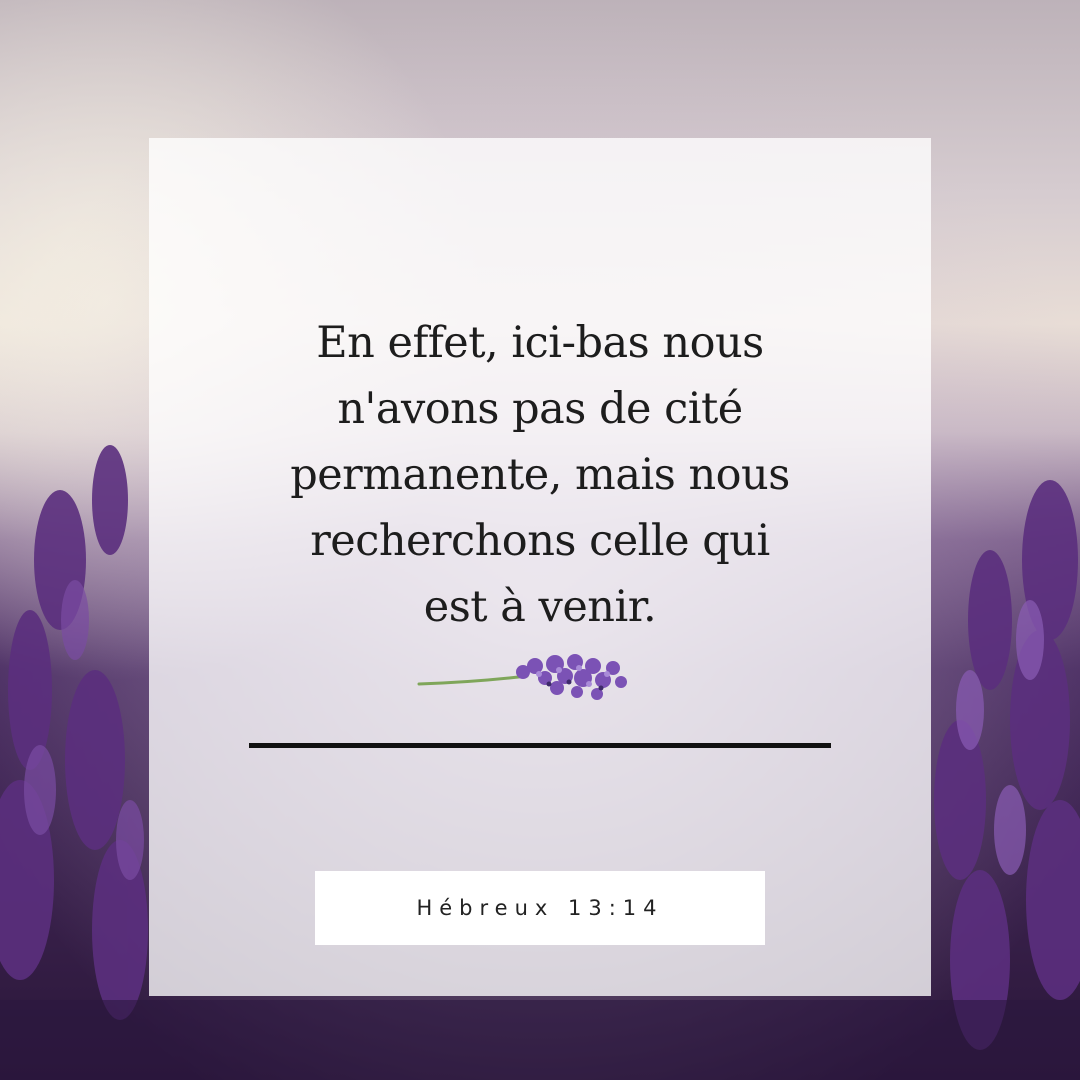  I want to click on verse-line: est à venir., so click(540, 607).